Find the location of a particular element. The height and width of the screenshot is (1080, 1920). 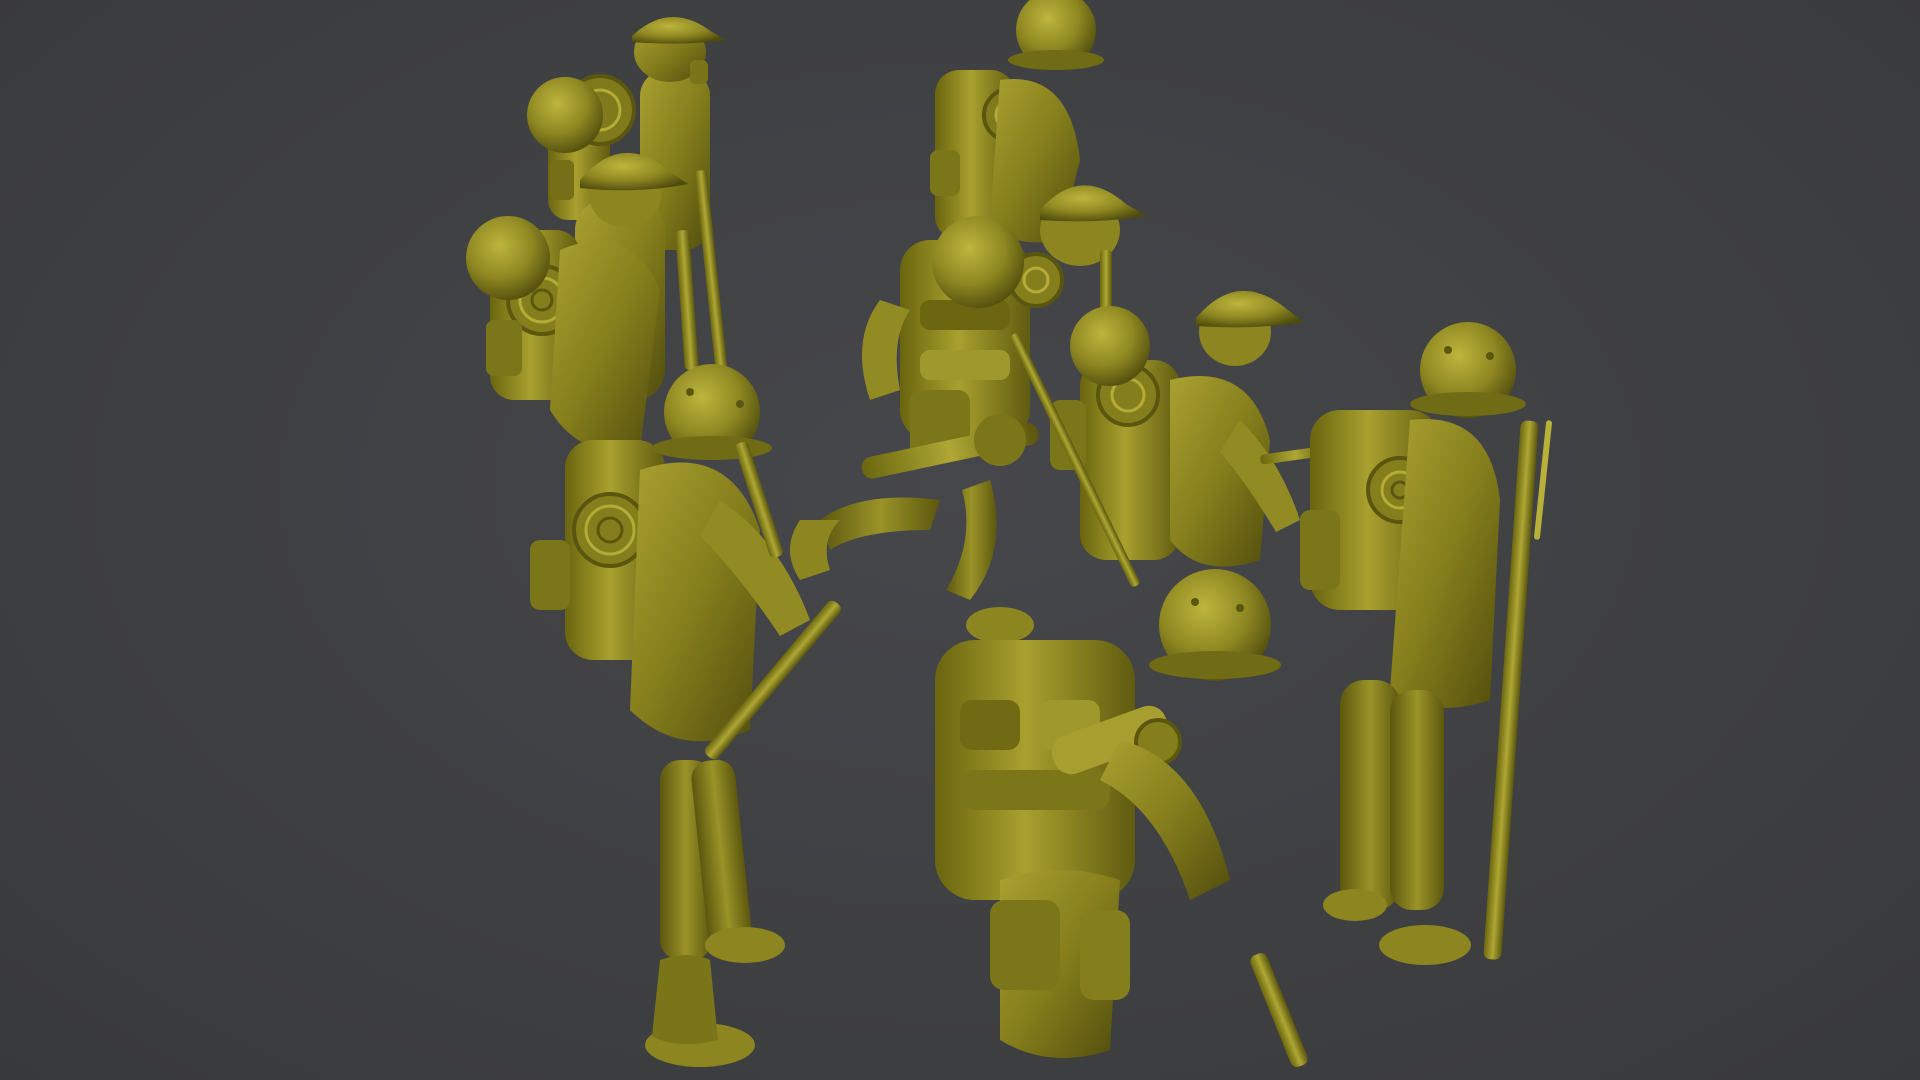

soldier-figure-cap-center-right is located at coordinates (1170, 438).